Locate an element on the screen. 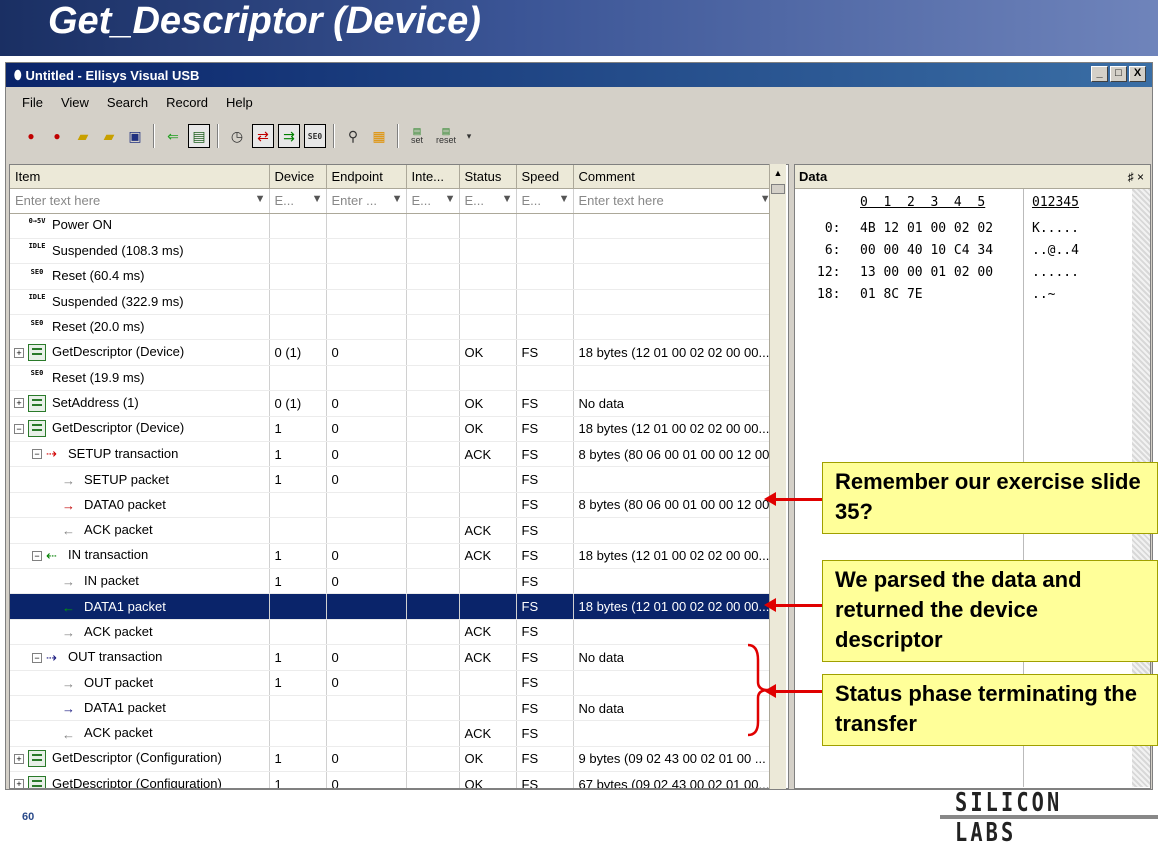  close-button: X is located at coordinates (1137, 74).